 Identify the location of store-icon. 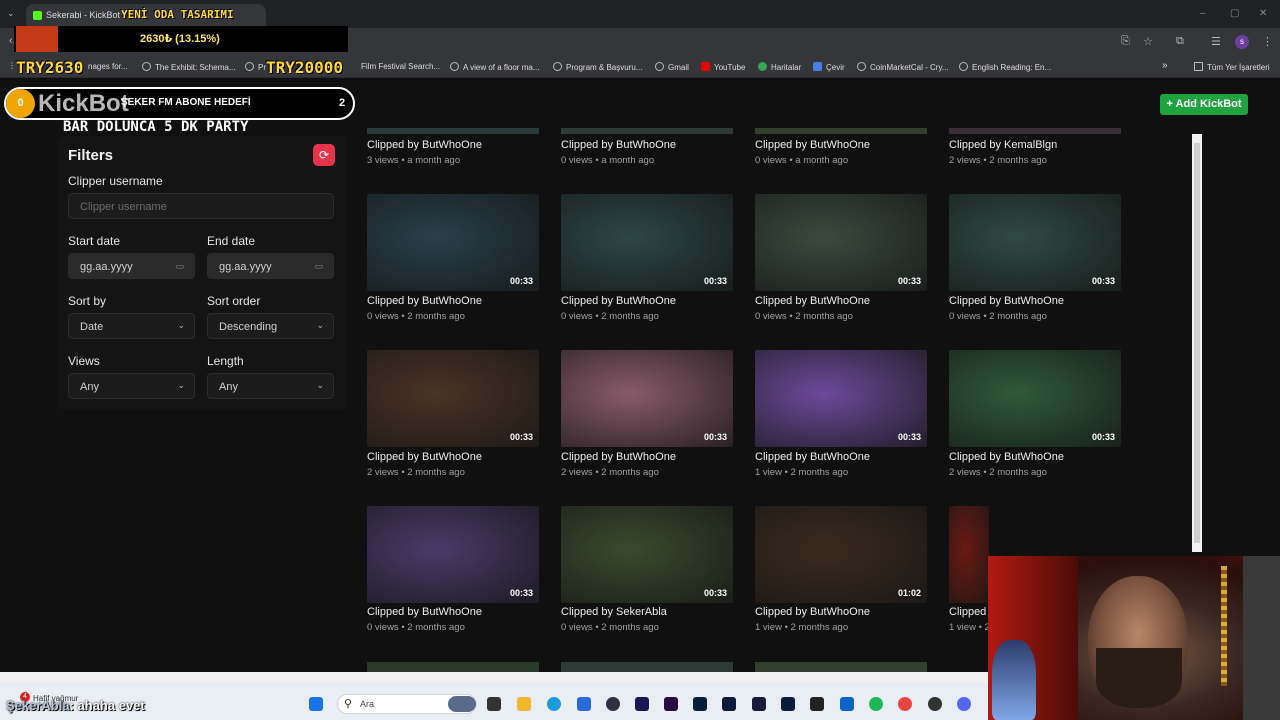
(584, 704).